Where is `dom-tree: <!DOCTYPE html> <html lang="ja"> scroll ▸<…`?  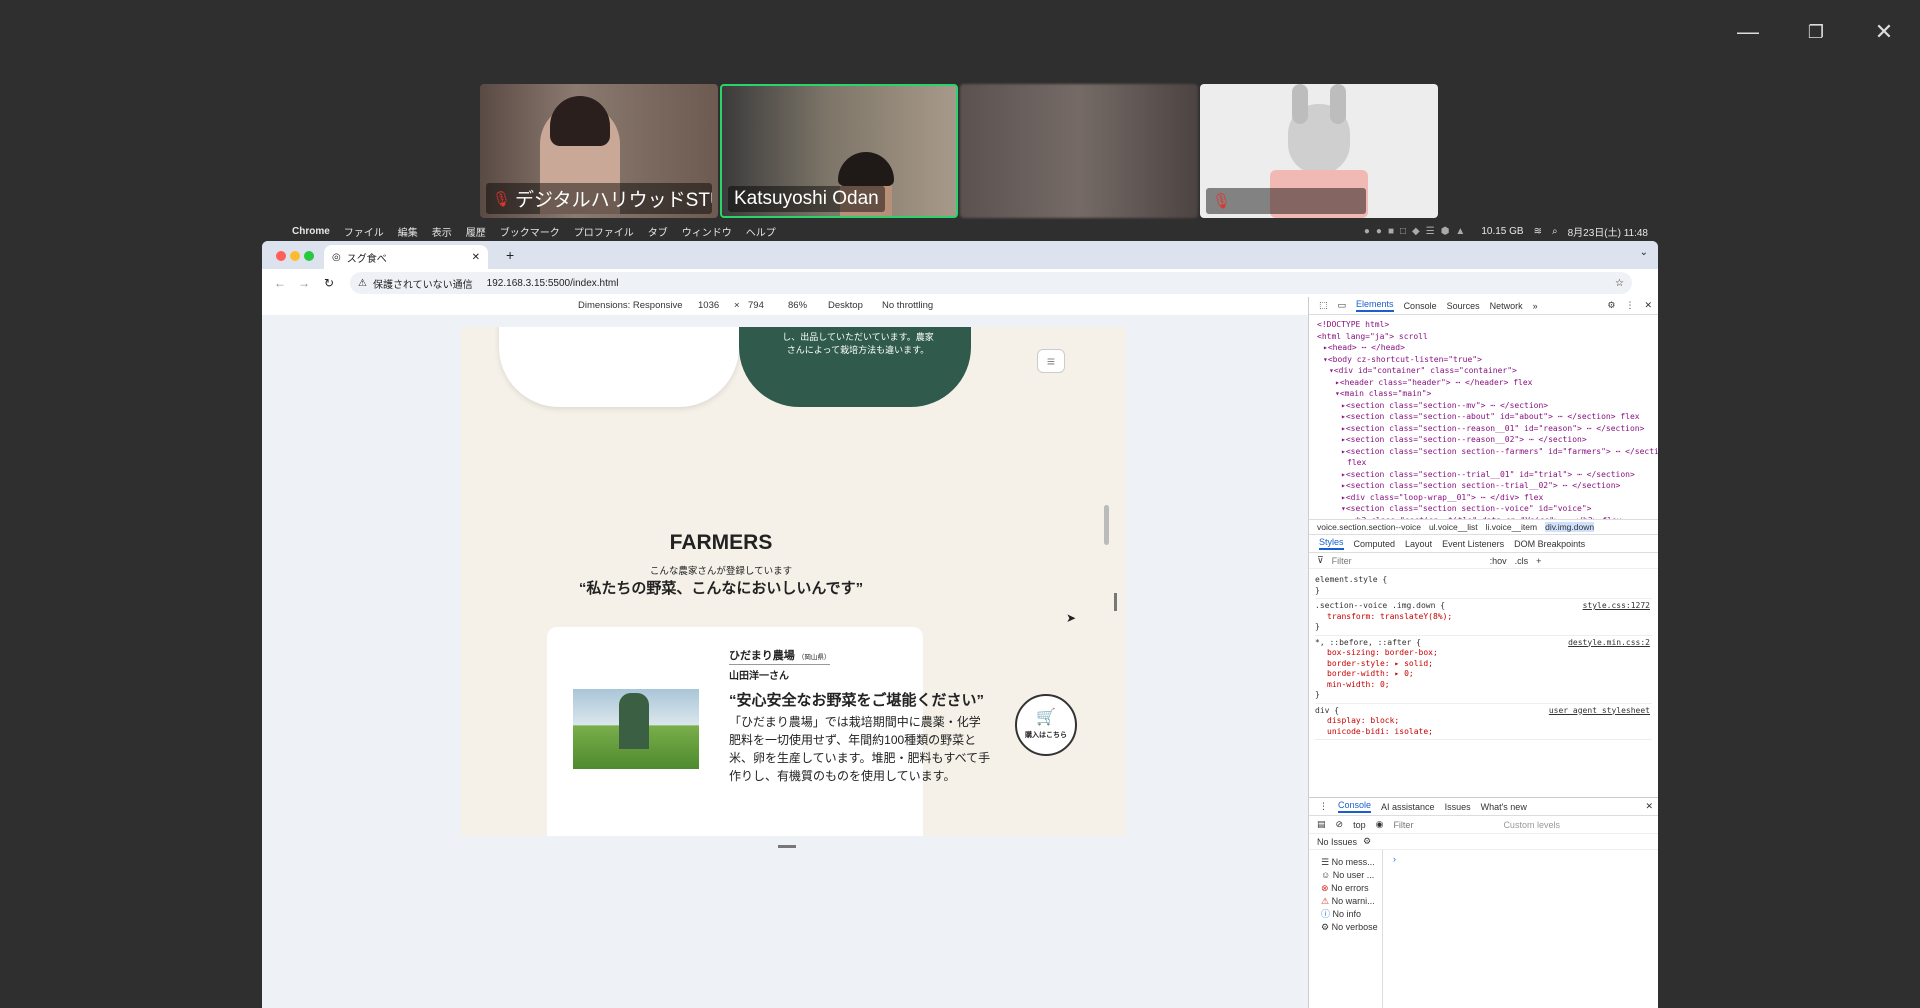
dom-tree: <!DOCTYPE html> <html lang="ja"> scroll ▸<… is located at coordinates (1483, 417).